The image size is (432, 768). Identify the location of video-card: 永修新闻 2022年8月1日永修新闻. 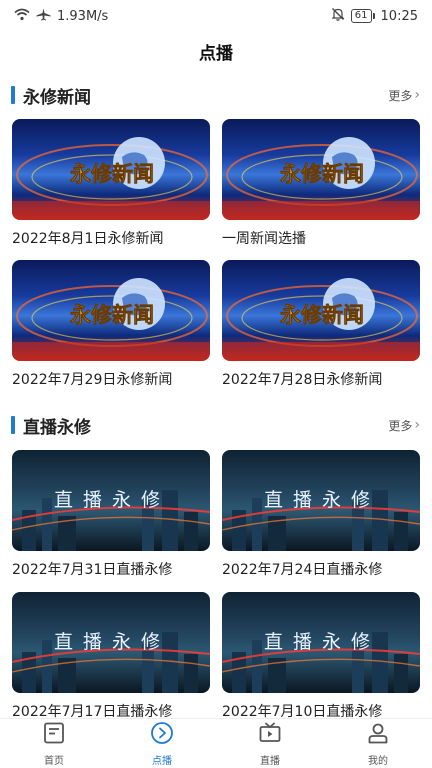
(111, 183).